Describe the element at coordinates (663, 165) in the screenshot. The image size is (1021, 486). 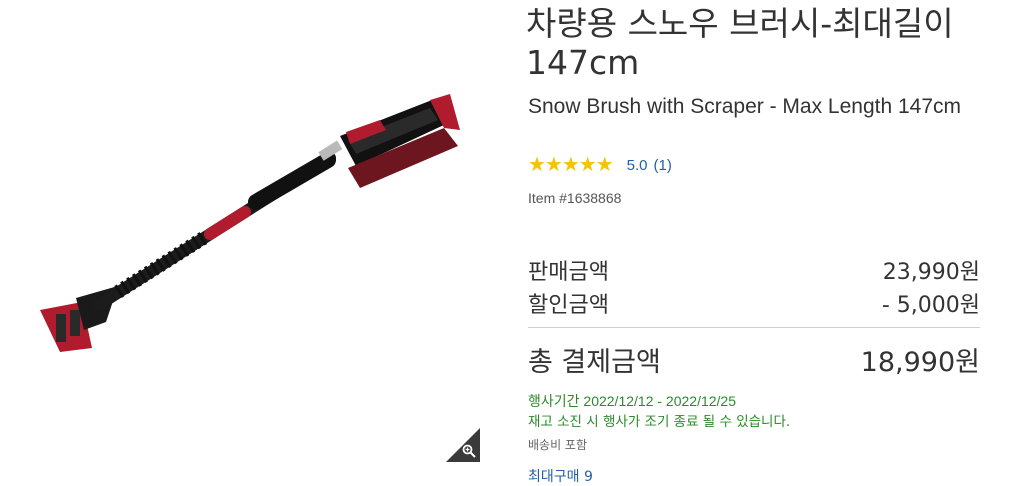
I see `rating-count-link: (1)` at that location.